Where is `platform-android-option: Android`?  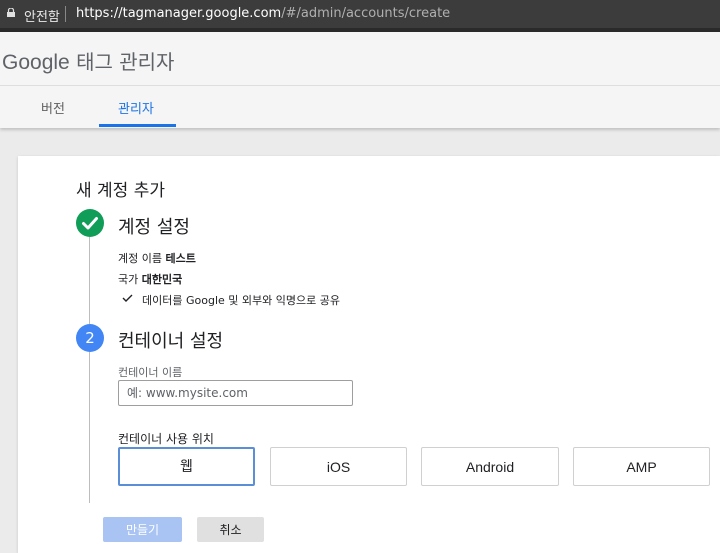
platform-android-option: Android is located at coordinates (490, 466).